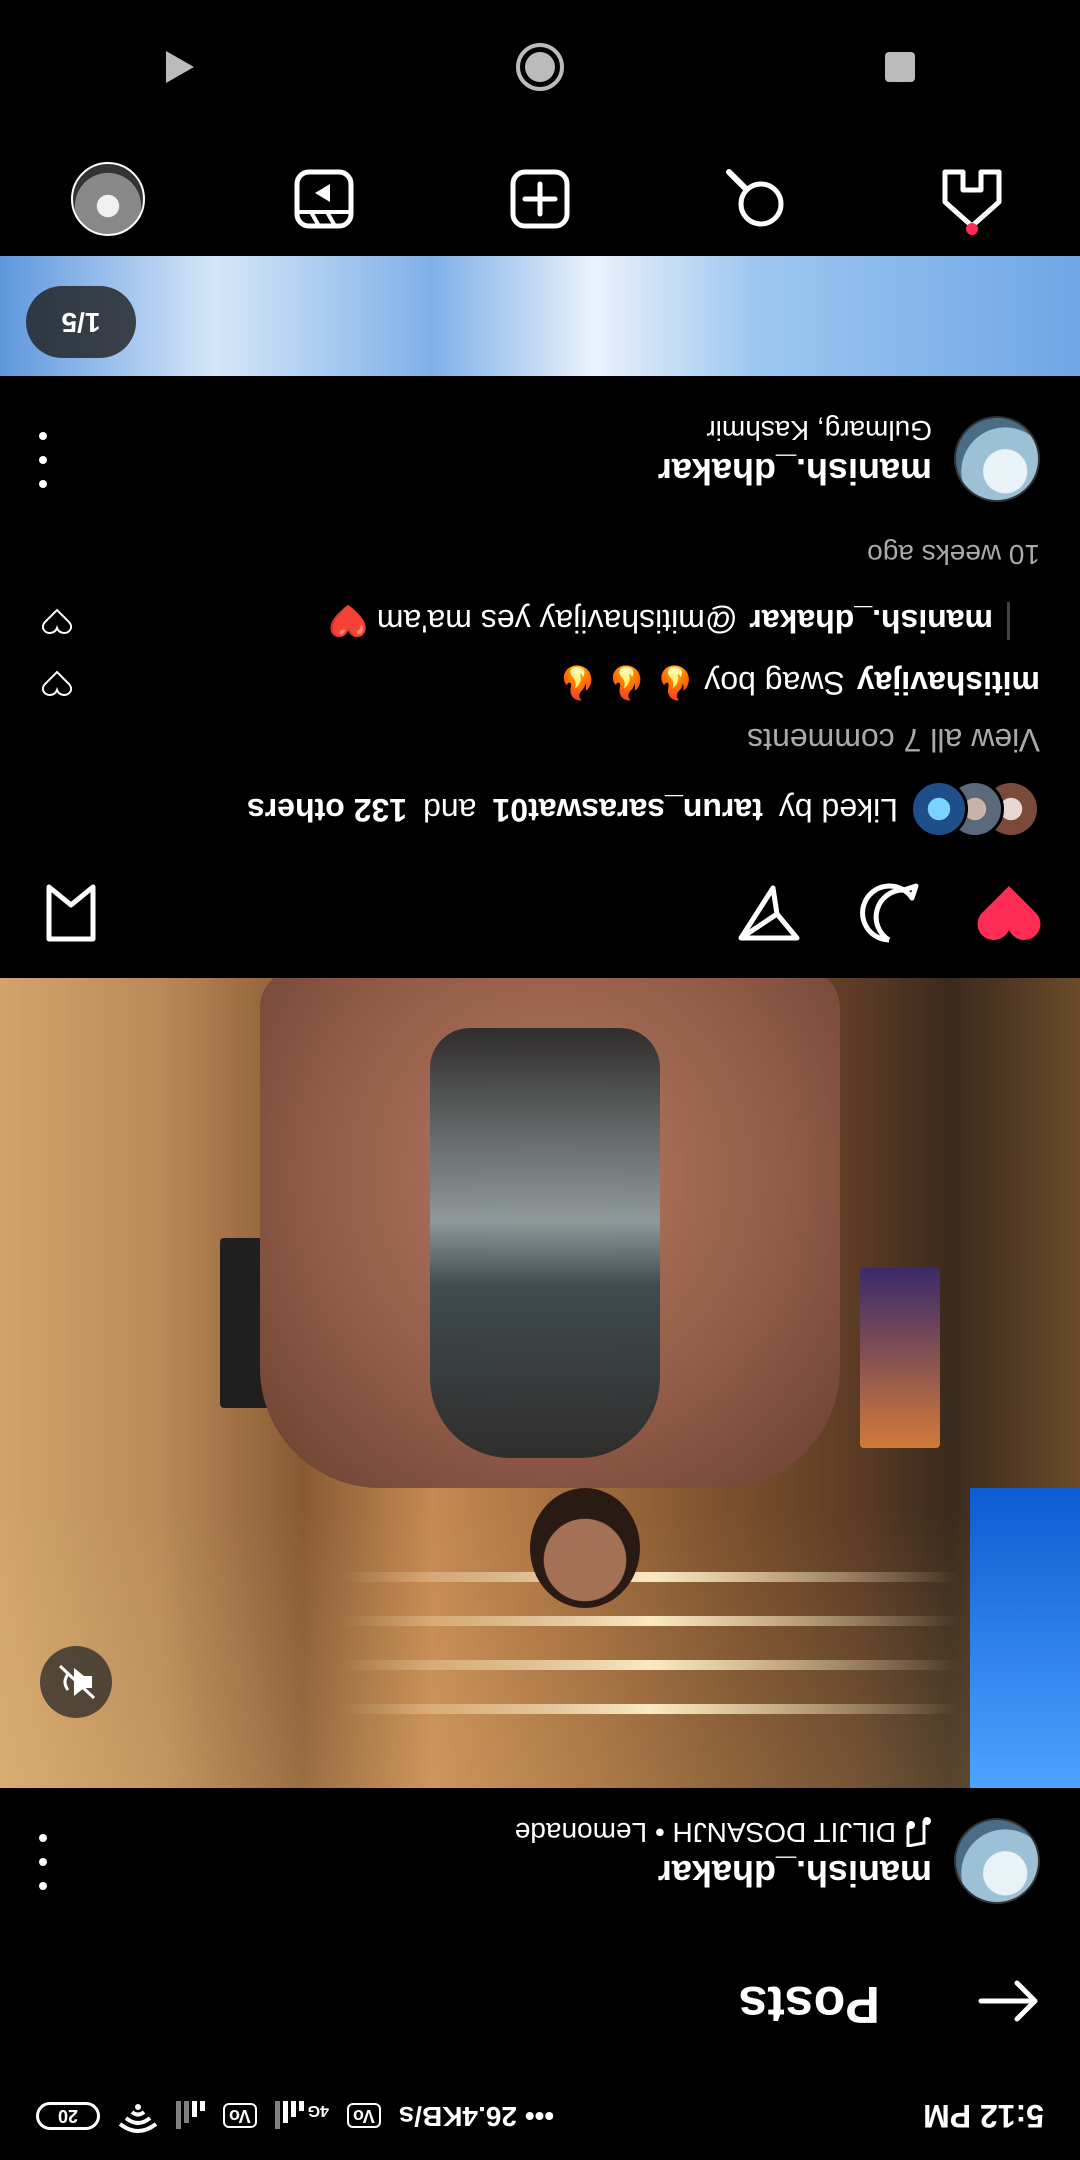 Image resolution: width=1080 pixels, height=2160 pixels. What do you see at coordinates (450, 810) in the screenshot?
I see `likes-and: and` at bounding box center [450, 810].